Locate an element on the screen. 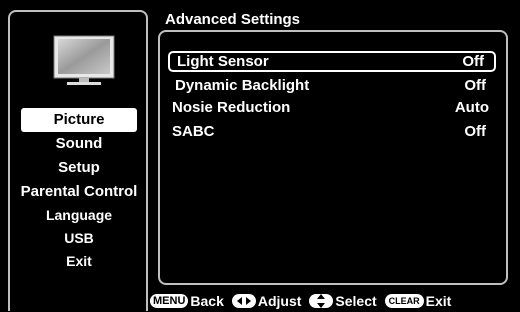 The width and height of the screenshot is (520, 312). setting-row-sabc: SABC Off is located at coordinates (332, 131).